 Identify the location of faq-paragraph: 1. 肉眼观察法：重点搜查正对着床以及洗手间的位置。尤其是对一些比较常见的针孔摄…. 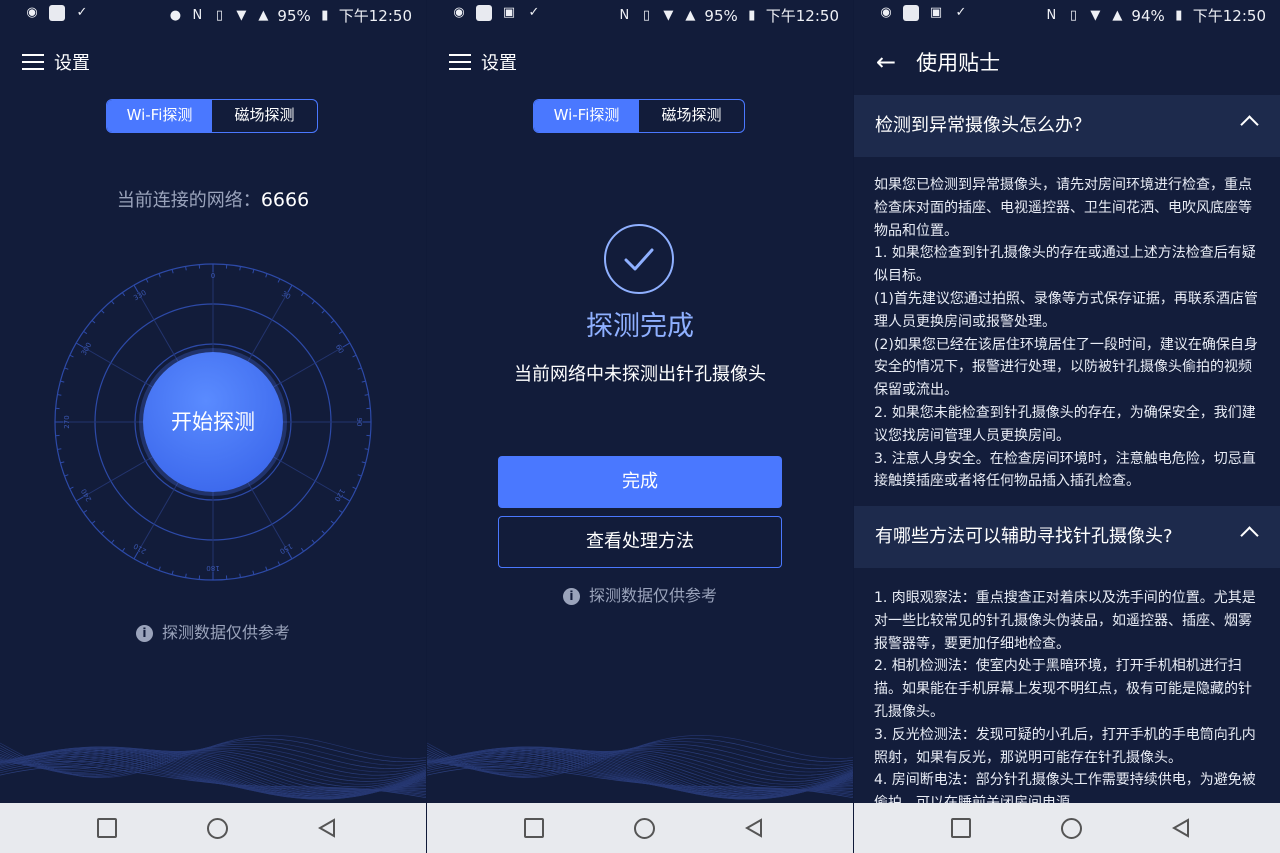
(1065, 621).